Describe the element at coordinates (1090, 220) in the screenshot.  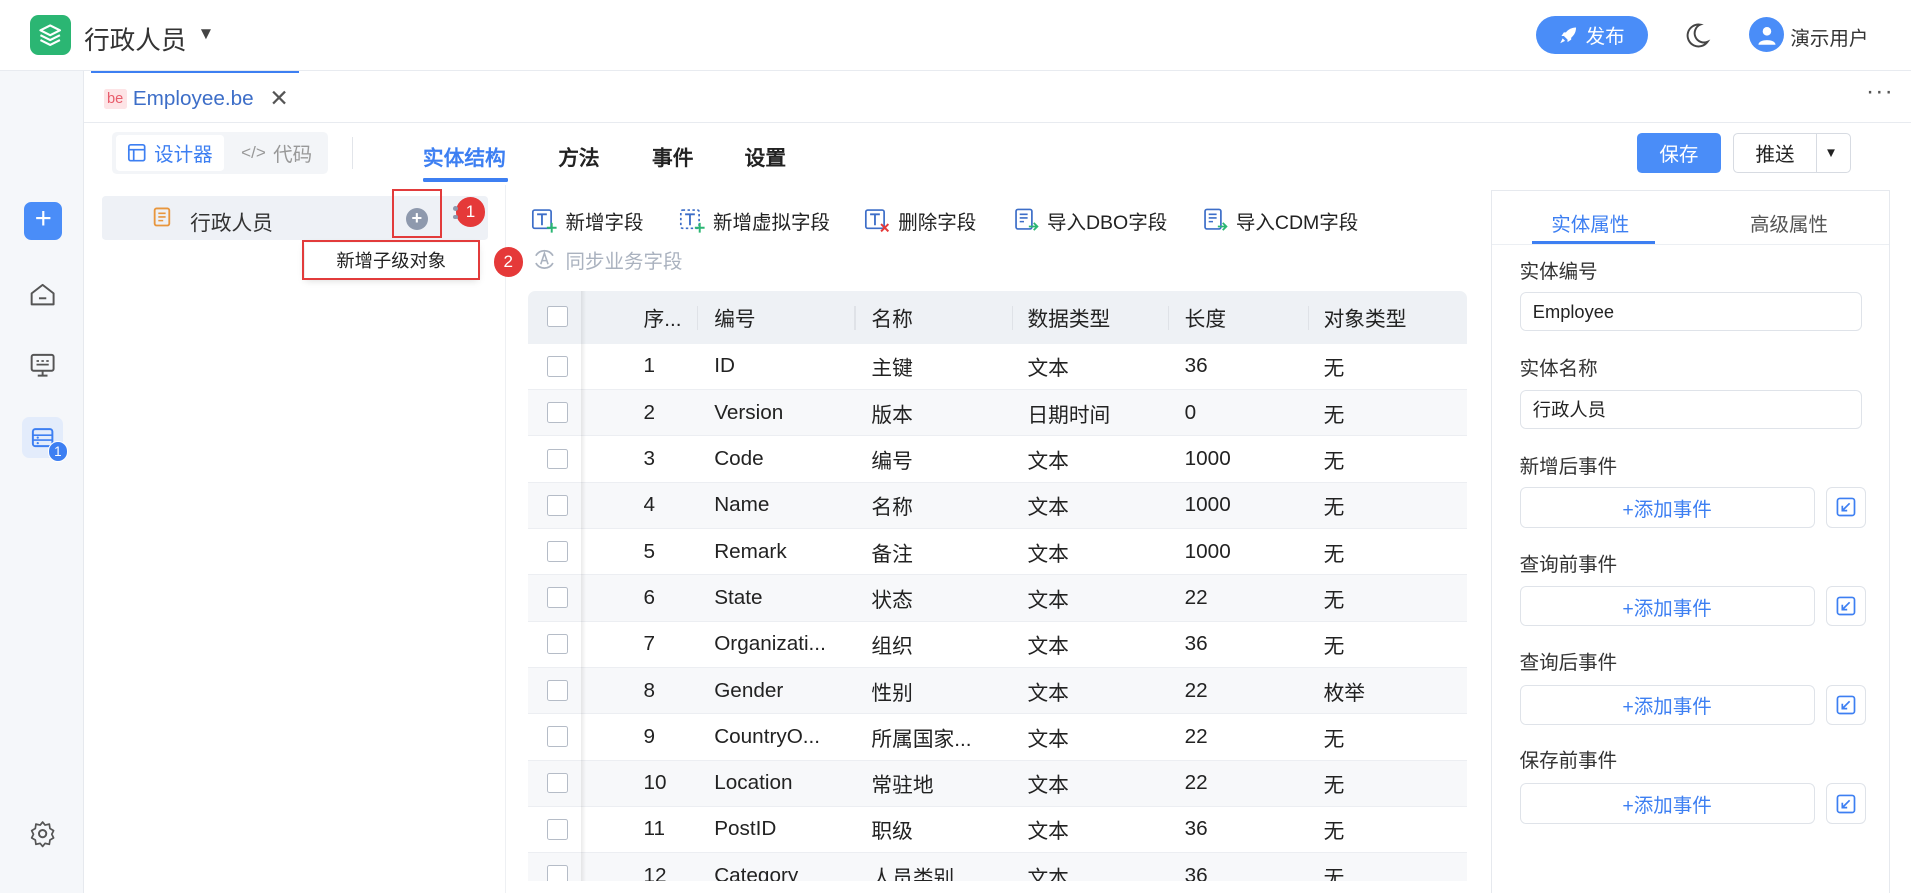
I see `import-dbo-button: 导入DBO字段` at that location.